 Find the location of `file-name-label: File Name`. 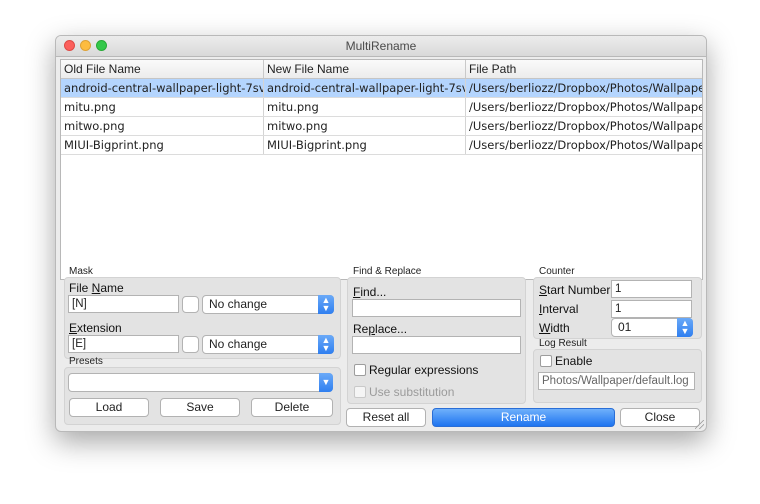

file-name-label: File Name is located at coordinates (96, 288).